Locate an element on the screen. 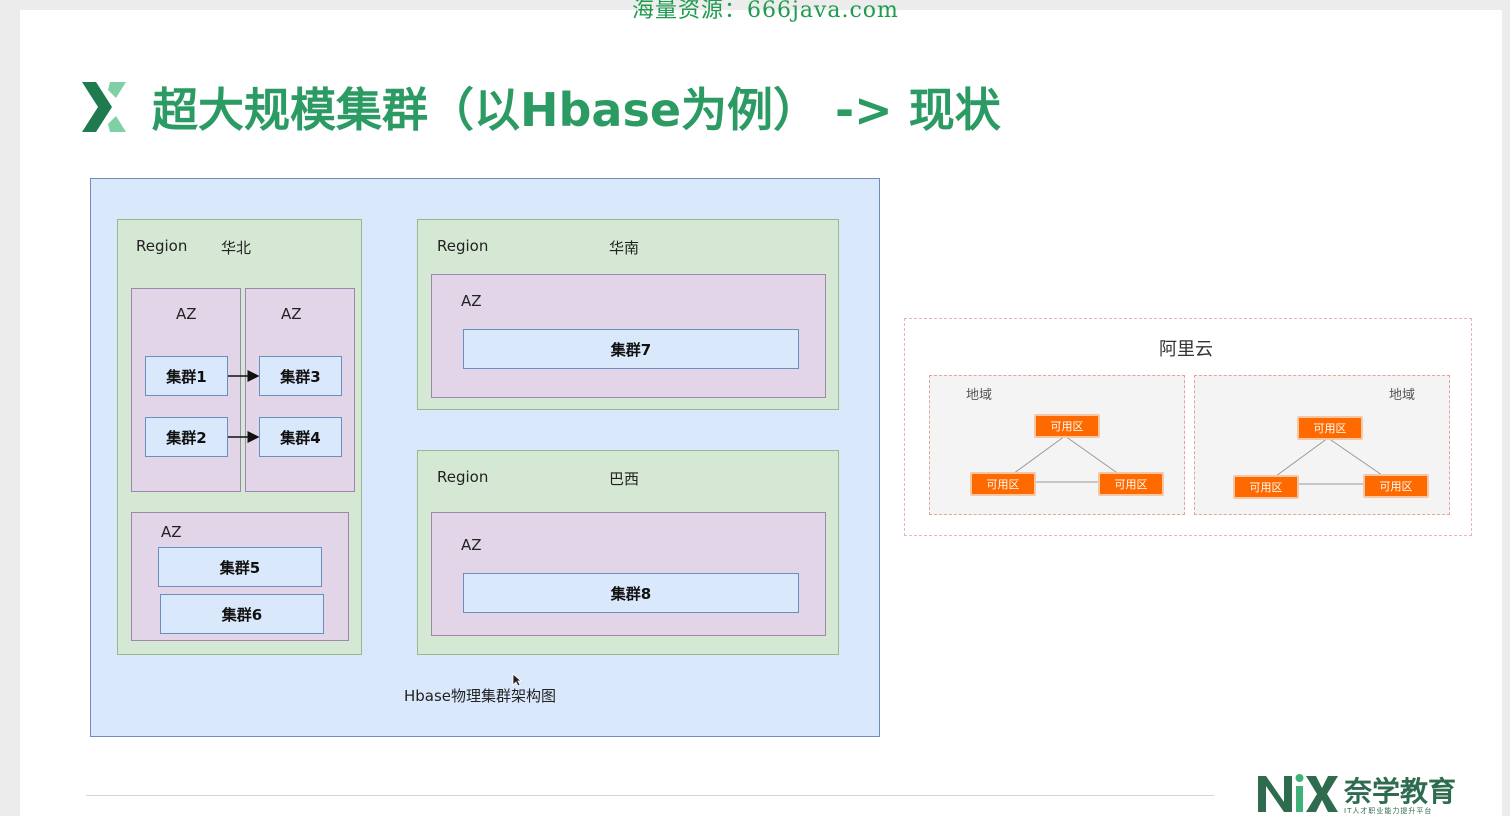 This screenshot has height=816, width=1510. aliyun-title: 阿里云 is located at coordinates (1186, 349).